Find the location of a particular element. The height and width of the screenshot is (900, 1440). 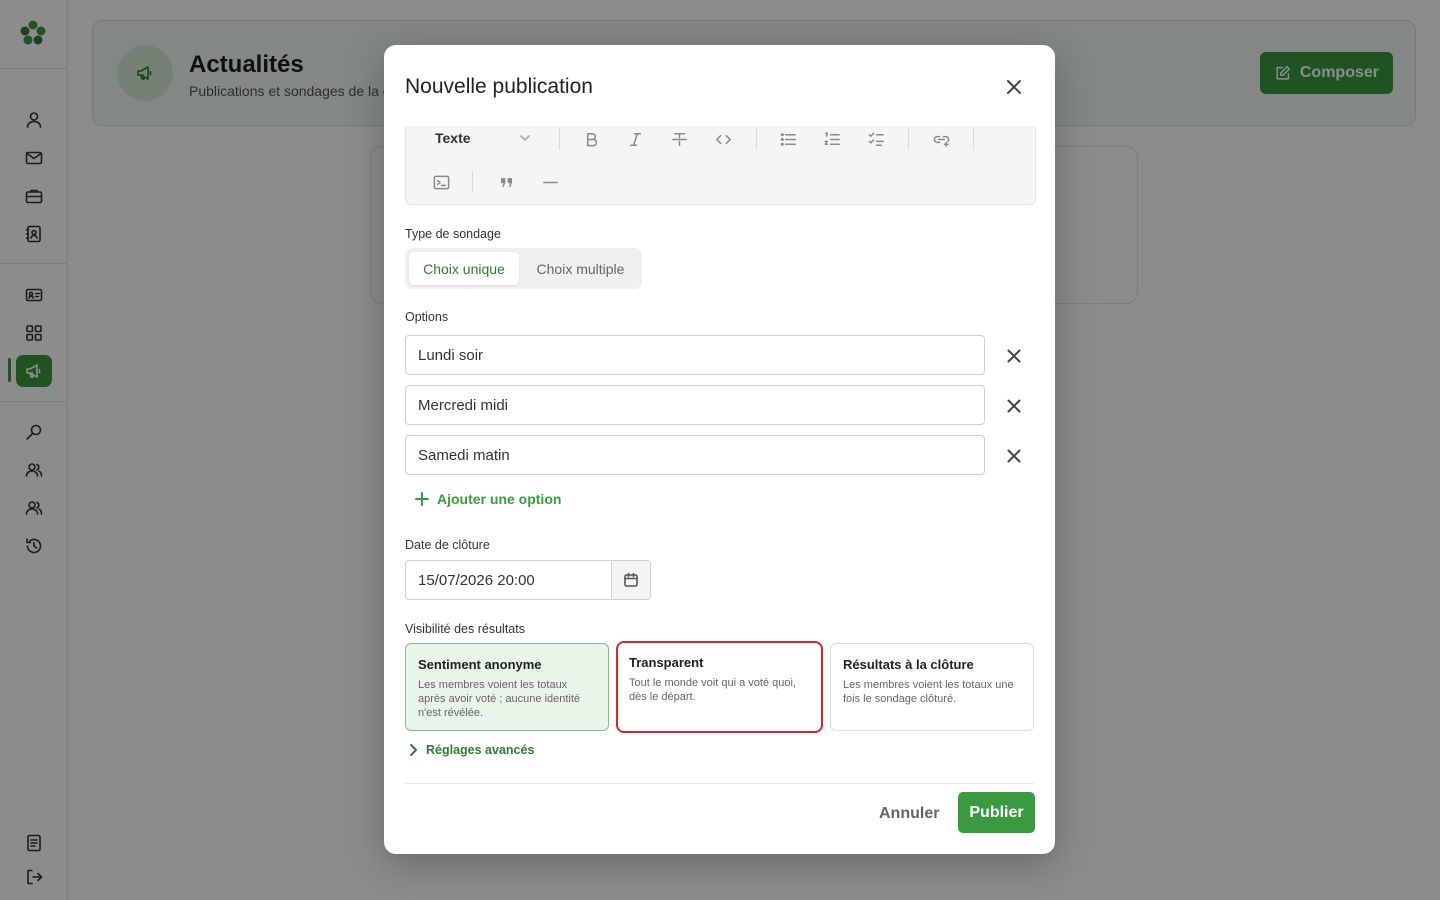

bullet-list-icon is located at coordinates (788, 139).